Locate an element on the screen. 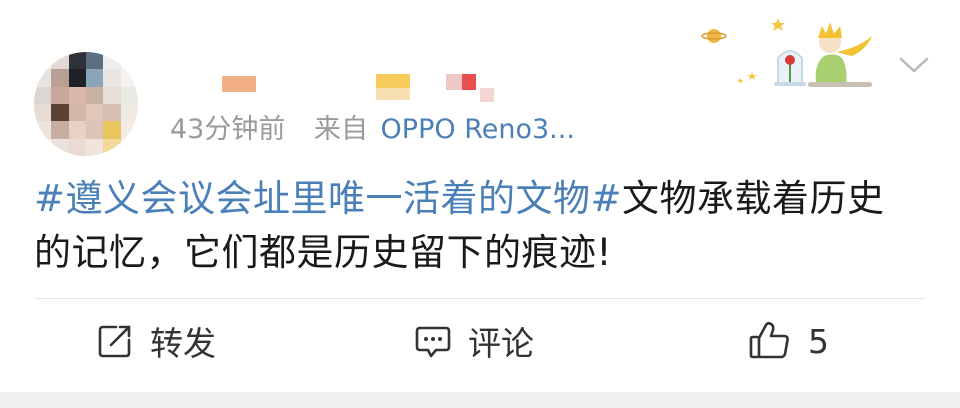  avatar is located at coordinates (86, 104).